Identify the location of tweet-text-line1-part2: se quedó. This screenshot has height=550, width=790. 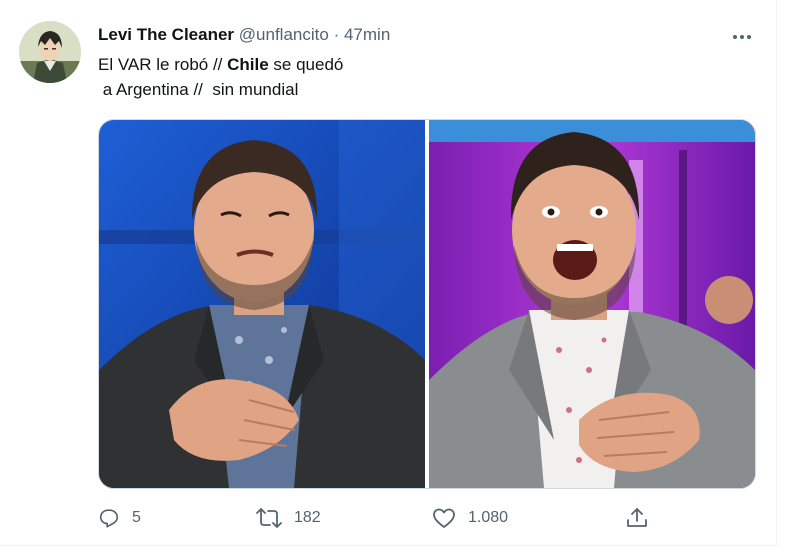
(306, 64).